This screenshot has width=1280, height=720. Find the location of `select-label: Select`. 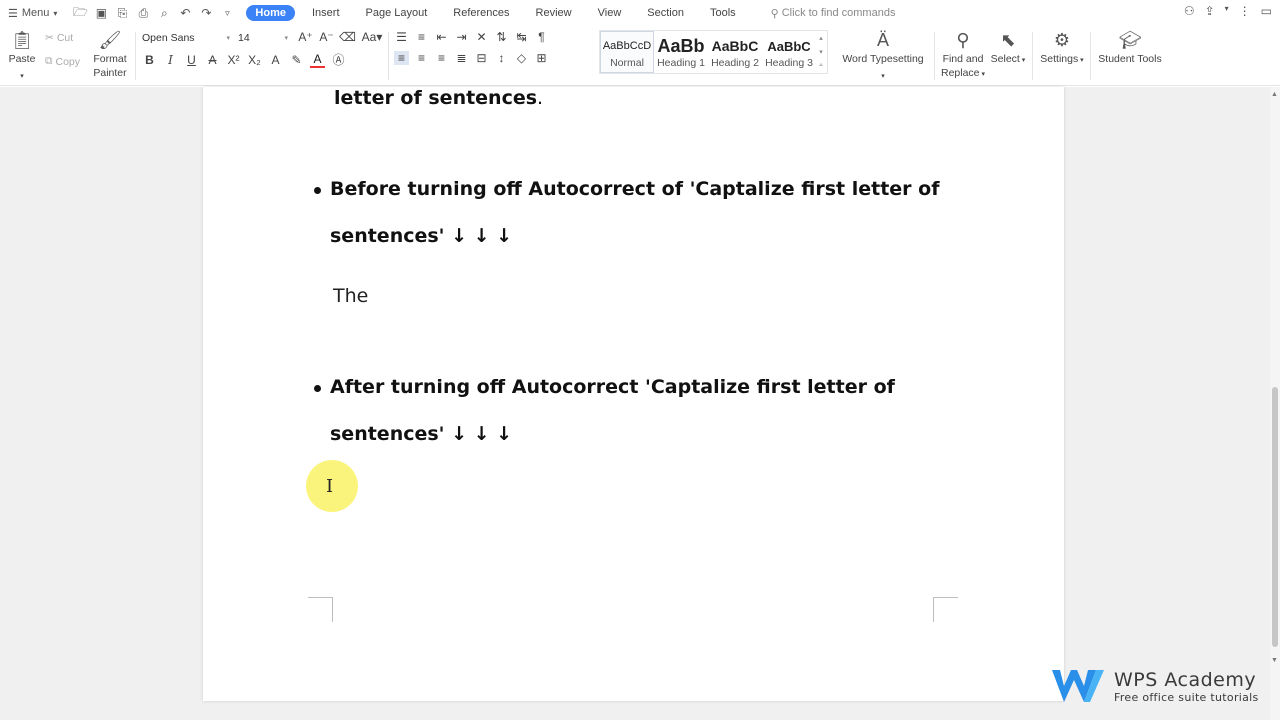

select-label: Select is located at coordinates (1005, 59).